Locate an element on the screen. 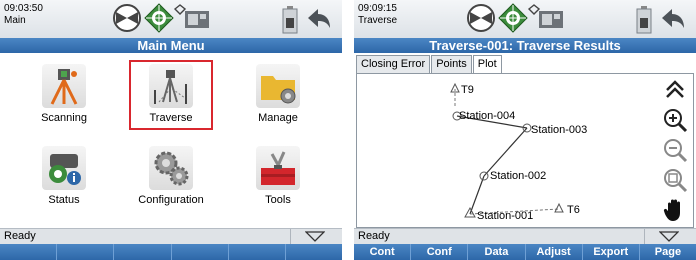 This screenshot has width=696, height=260. export-button: Export is located at coordinates (611, 252).